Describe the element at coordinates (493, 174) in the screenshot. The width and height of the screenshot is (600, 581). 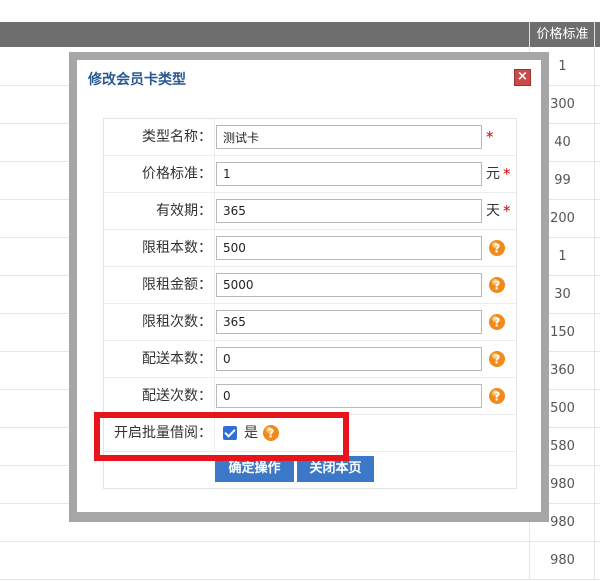
I see `price-unit: 元` at that location.